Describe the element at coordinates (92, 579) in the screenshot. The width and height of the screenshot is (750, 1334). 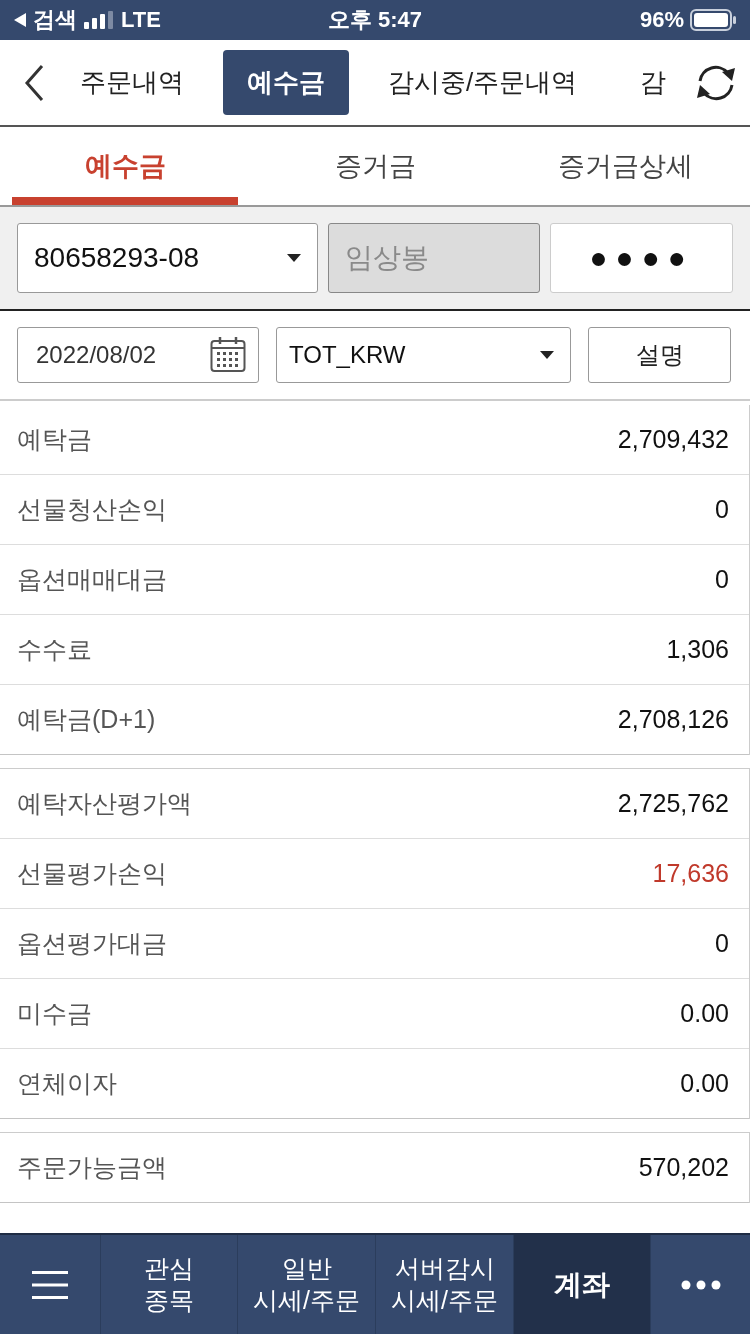
I see `row-label: 옵션매매대금` at that location.